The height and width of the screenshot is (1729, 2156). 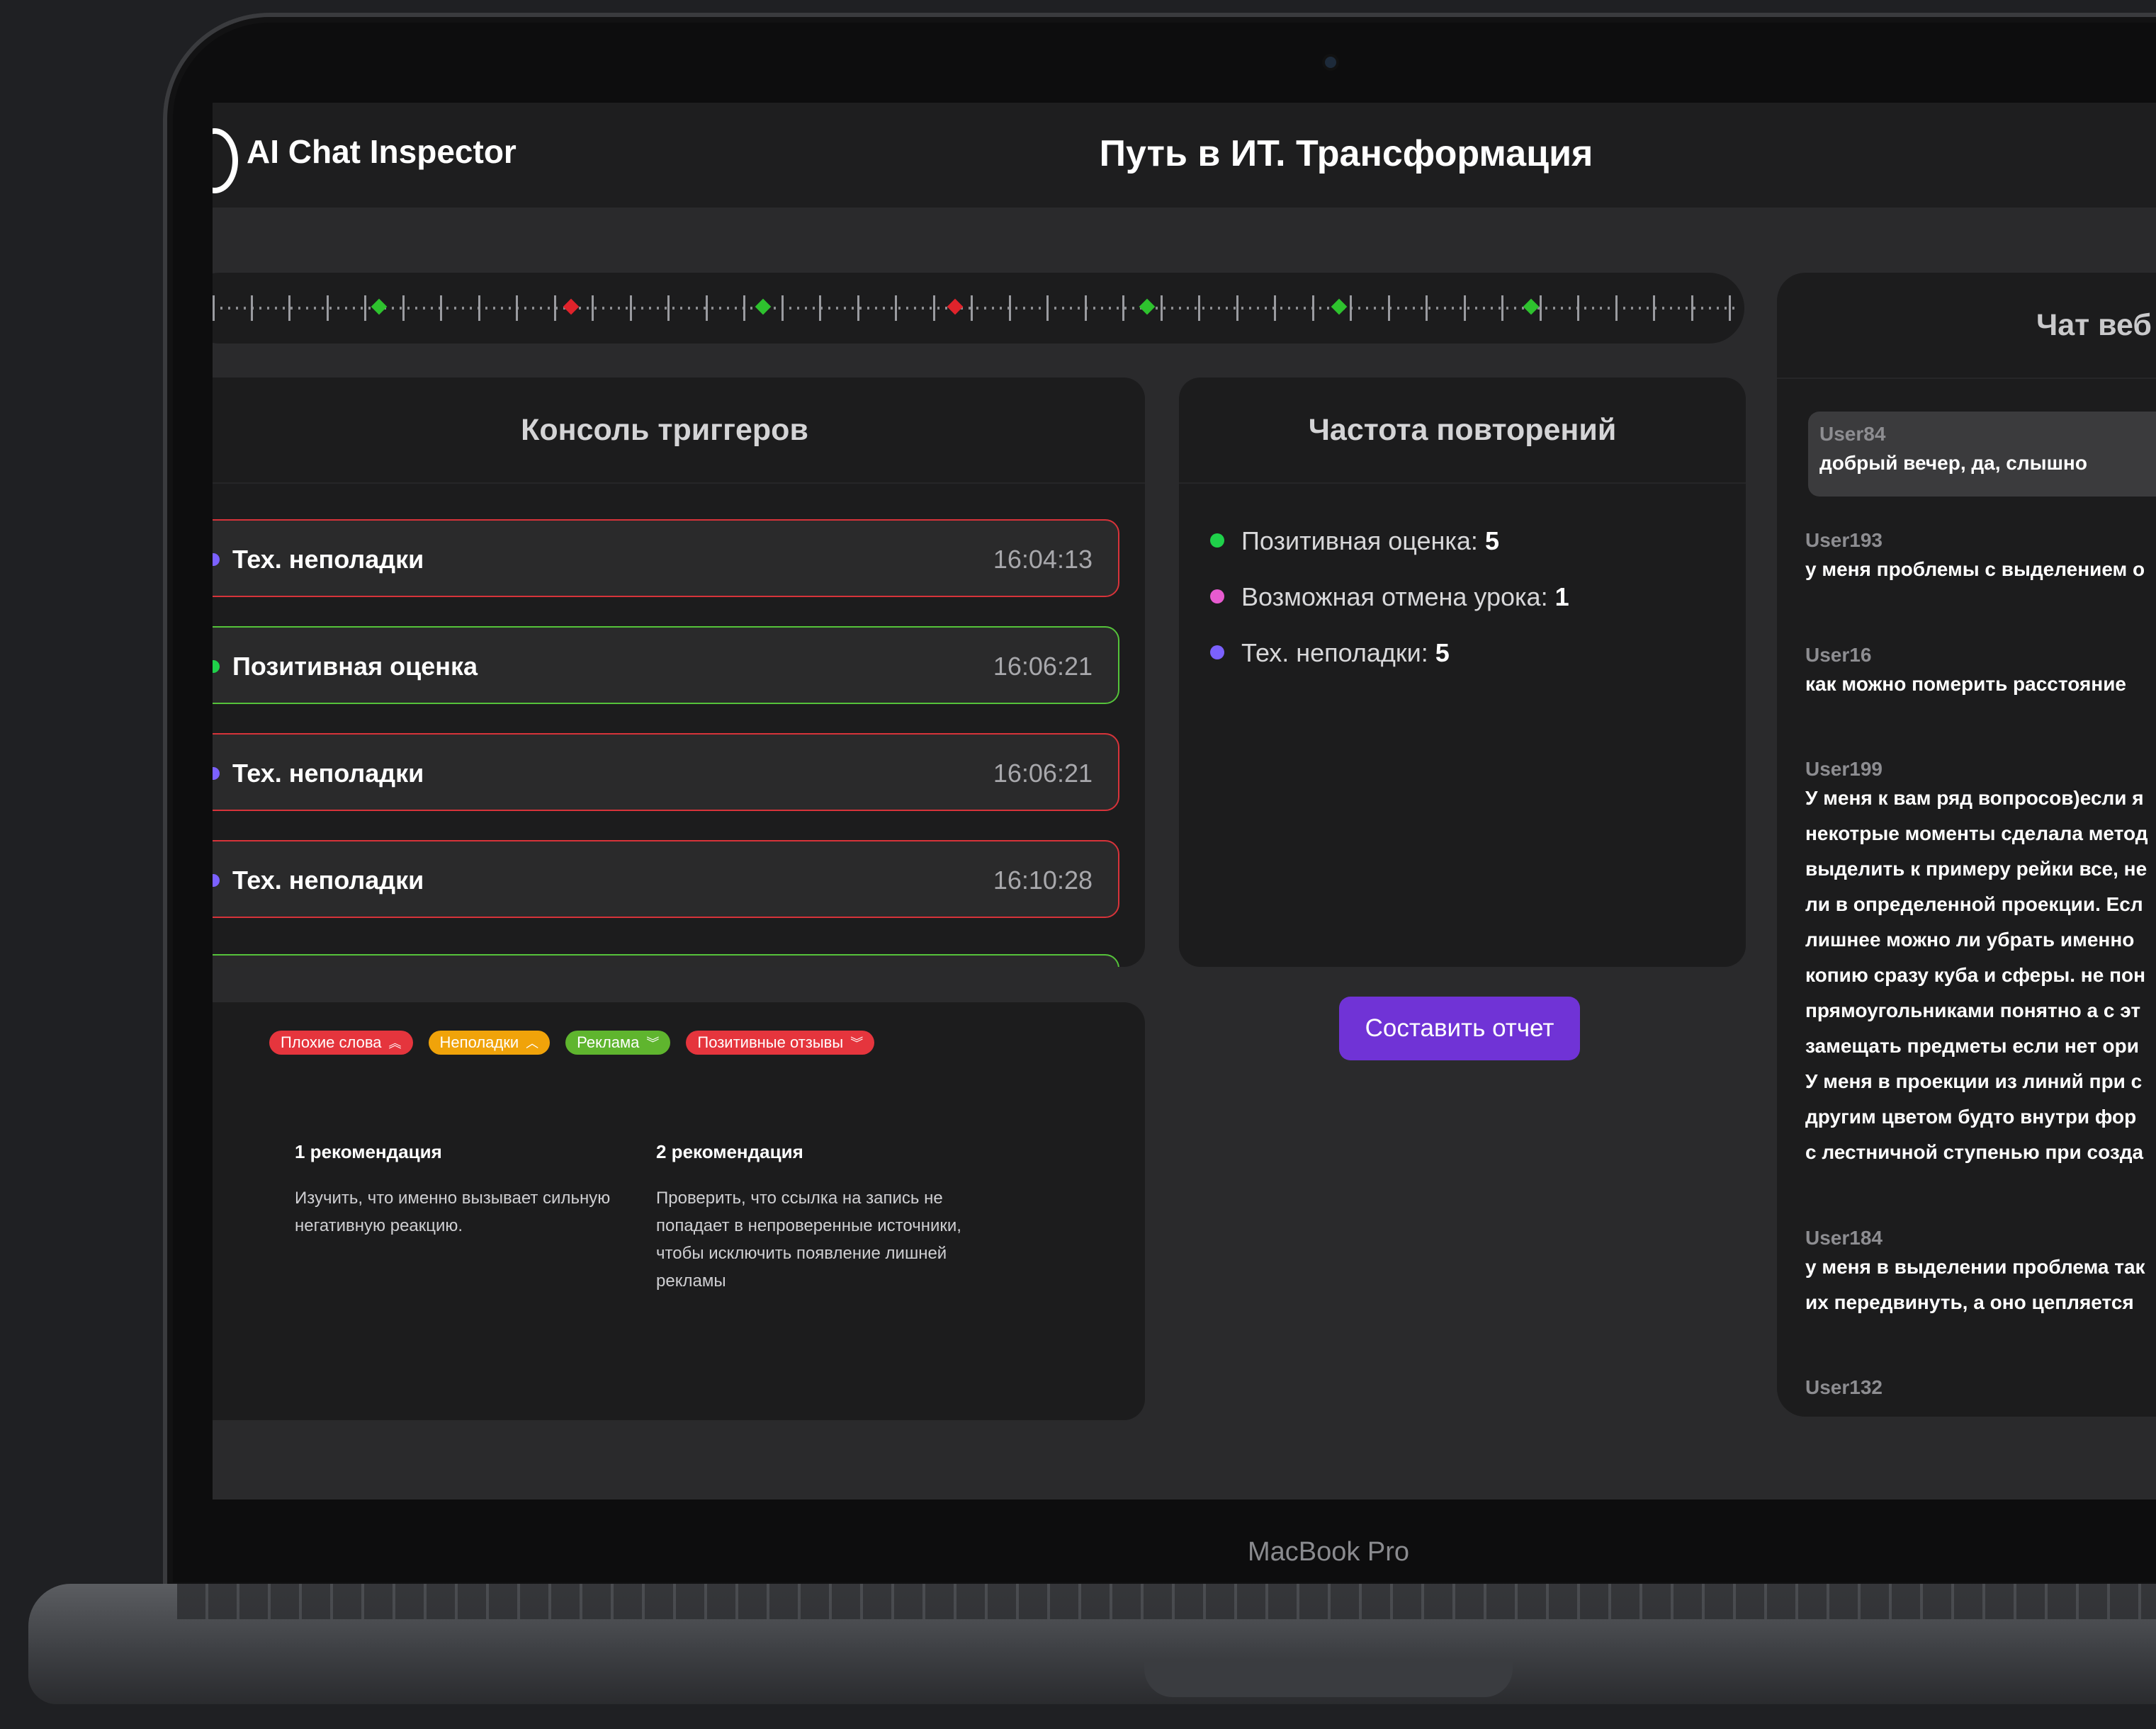 What do you see at coordinates (1966, 684) in the screenshot?
I see `chat-text-line: как можно померить расстояние` at bounding box center [1966, 684].